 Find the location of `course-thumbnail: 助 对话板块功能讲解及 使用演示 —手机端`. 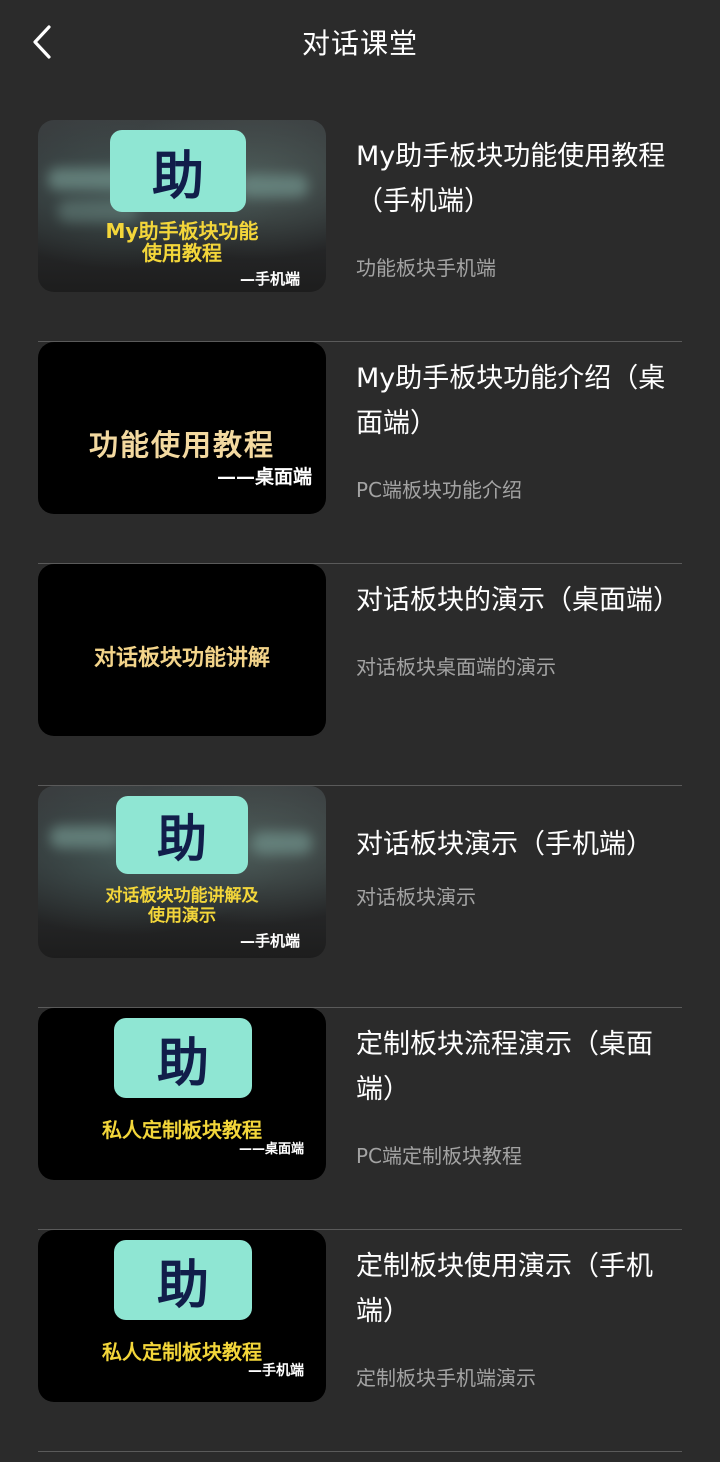

course-thumbnail: 助 对话板块功能讲解及 使用演示 —手机端 is located at coordinates (182, 872).